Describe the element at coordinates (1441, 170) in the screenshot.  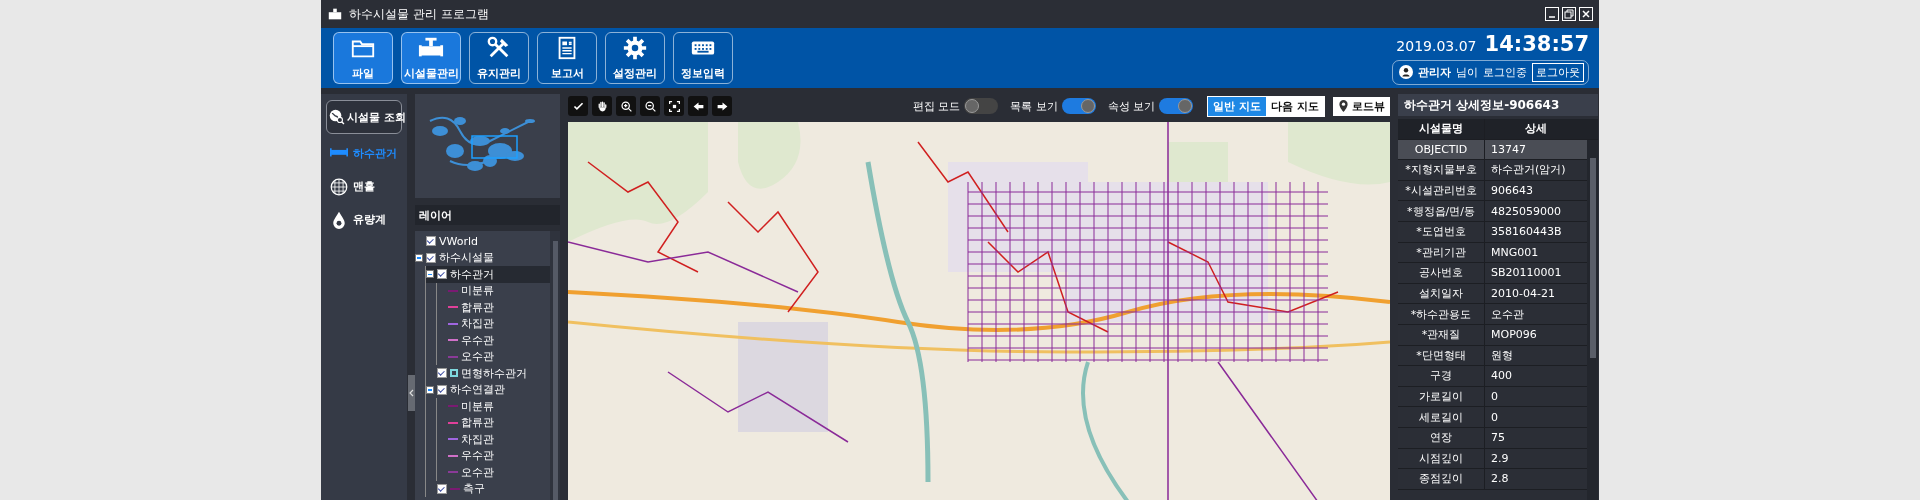
I see `table-cell: *지형지물부호` at that location.